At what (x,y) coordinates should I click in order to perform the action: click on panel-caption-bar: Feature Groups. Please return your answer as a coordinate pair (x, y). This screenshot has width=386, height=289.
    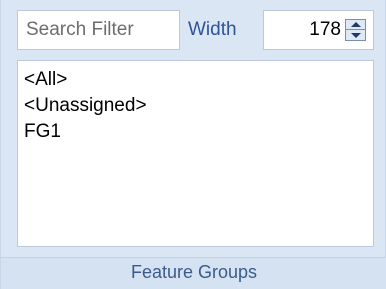
    Looking at the image, I should click on (193, 273).